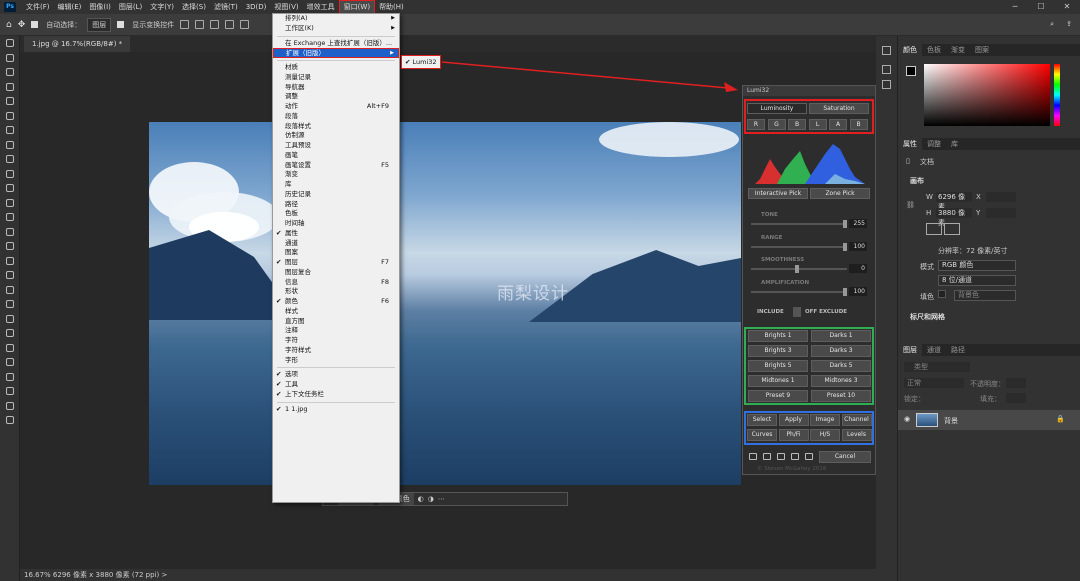  I want to click on fill-swatch, so click(942, 294).